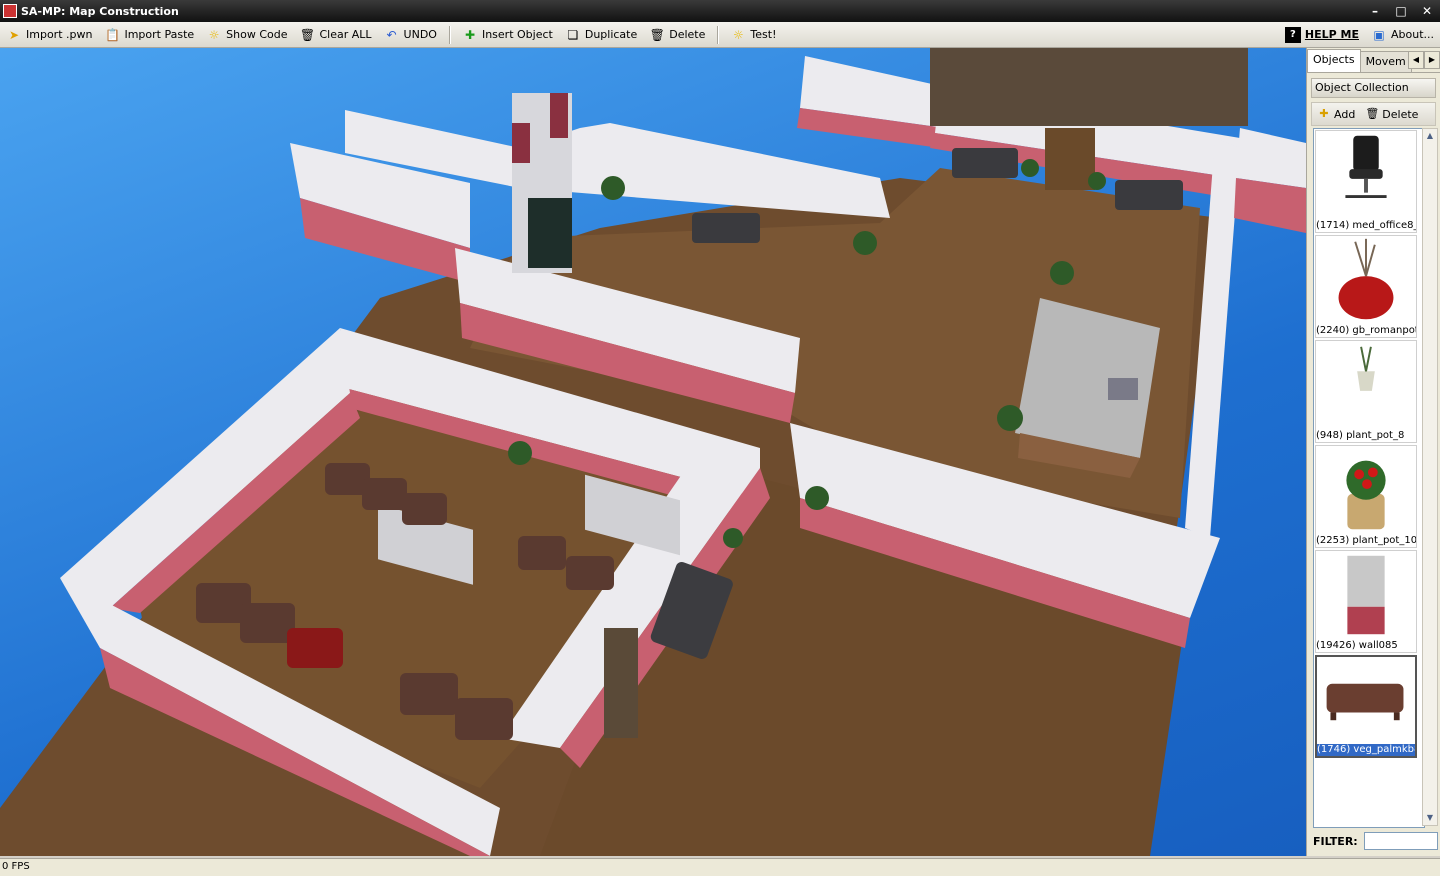  I want to click on list-item: (1714) med_office8_c, so click(1366, 181).